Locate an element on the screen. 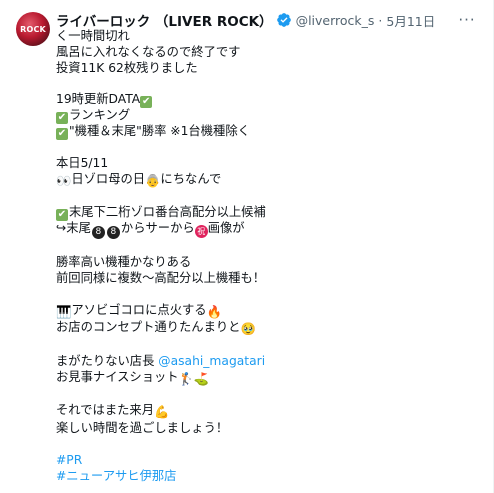 Image resolution: width=494 pixels, height=493 pixels. text-line: お見事ナイスショット🏌⛳ is located at coordinates (266, 379).